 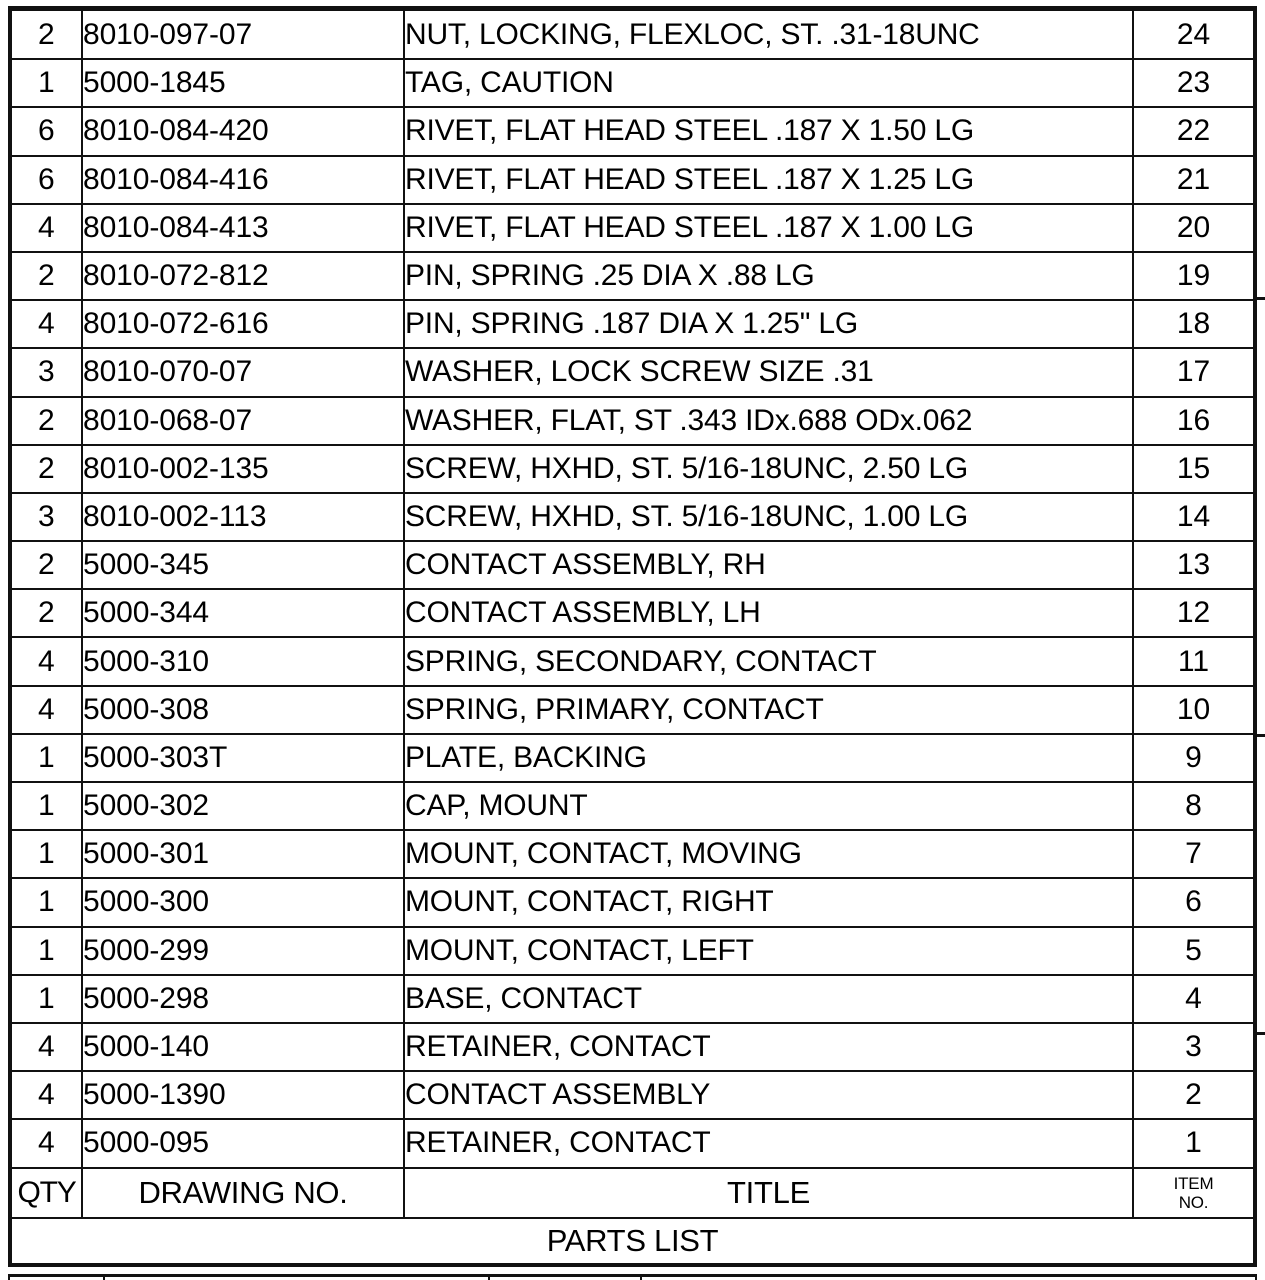 What do you see at coordinates (632, 854) in the screenshot?
I see `parts-list-row: 1 5000-301 MOUNT, CONTACT, MOVING 7` at bounding box center [632, 854].